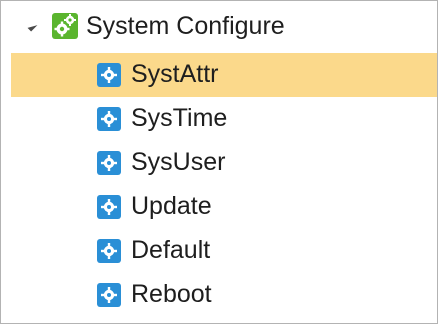 Image resolution: width=438 pixels, height=324 pixels. What do you see at coordinates (175, 74) in the screenshot?
I see `tree-item-label: SystAttr` at bounding box center [175, 74].